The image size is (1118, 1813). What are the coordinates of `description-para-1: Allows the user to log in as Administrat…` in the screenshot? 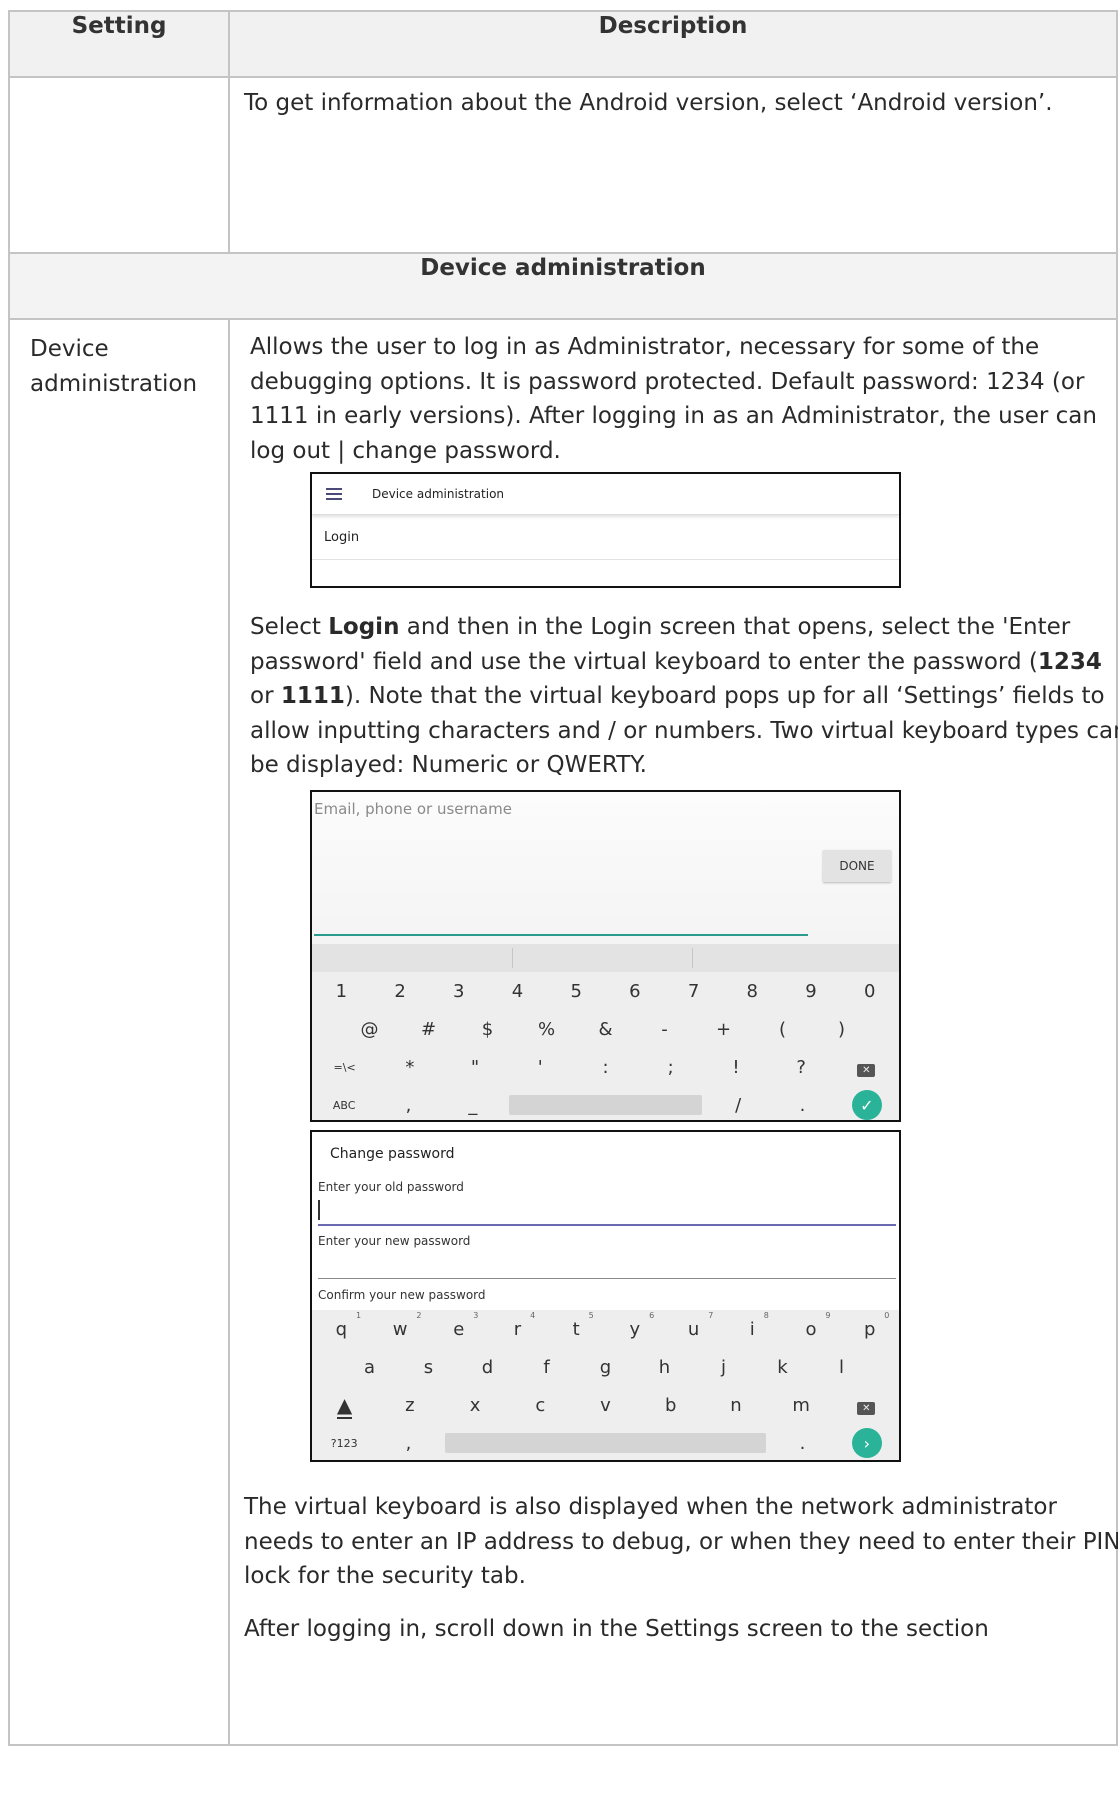 It's located at (673, 399).